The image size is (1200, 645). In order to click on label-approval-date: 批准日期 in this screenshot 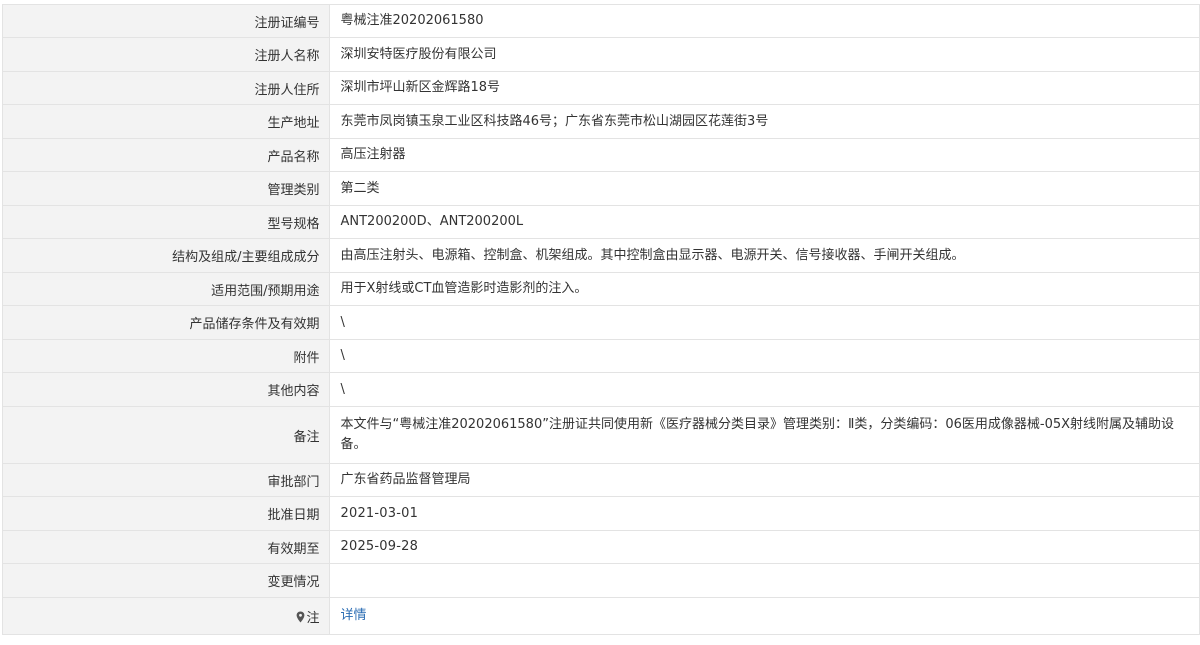, I will do `click(166, 513)`.